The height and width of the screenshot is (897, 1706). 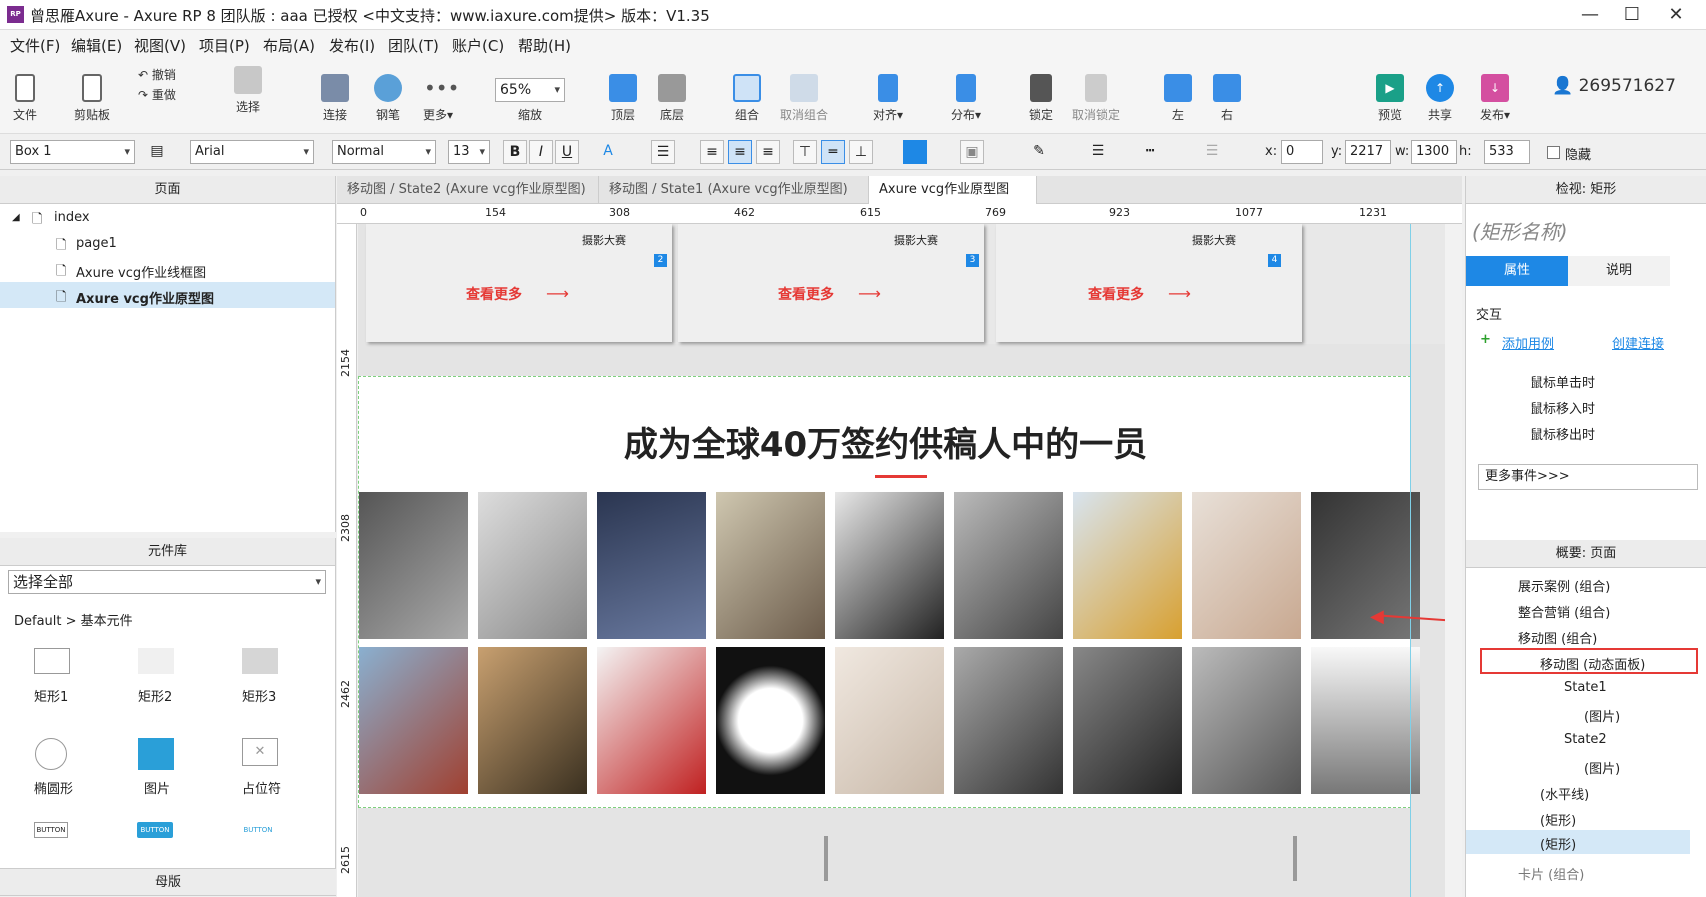 What do you see at coordinates (438, 98) in the screenshot?
I see `more-button: ••• 更多▾` at bounding box center [438, 98].